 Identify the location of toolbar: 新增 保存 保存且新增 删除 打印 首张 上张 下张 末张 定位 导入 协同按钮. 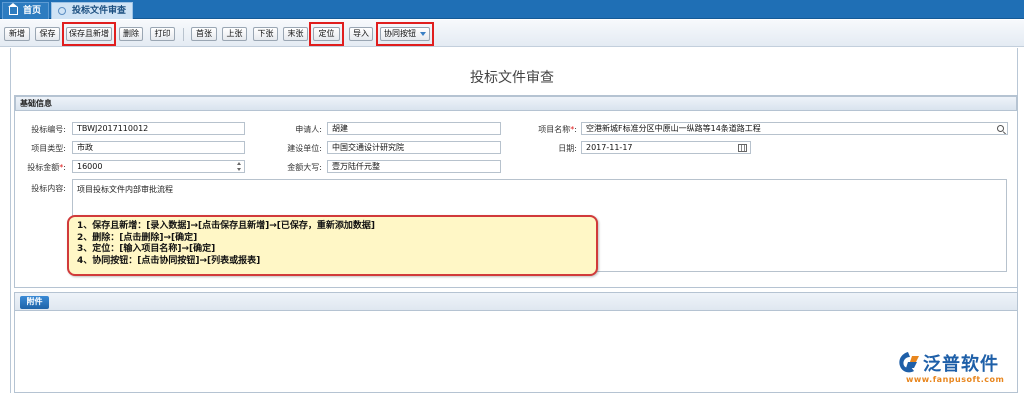
(512, 33).